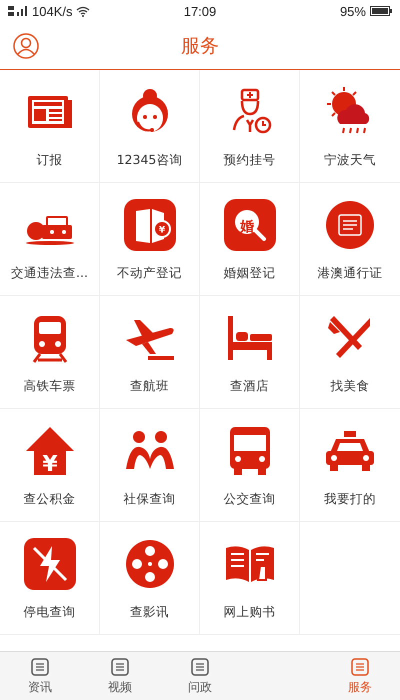 The width and height of the screenshot is (400, 700). What do you see at coordinates (52, 11) in the screenshot?
I see `network-speed: 104K/s` at bounding box center [52, 11].